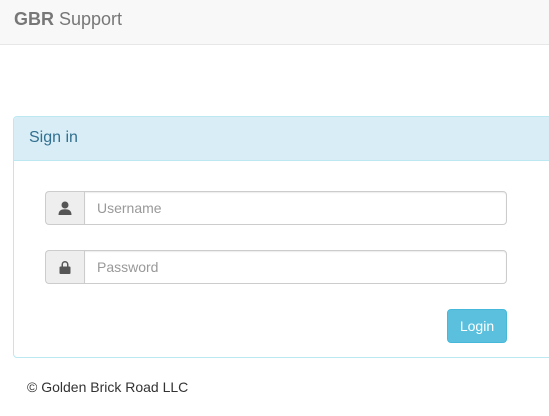  What do you see at coordinates (274, 22) in the screenshot?
I see `navbar: GBR Support` at bounding box center [274, 22].